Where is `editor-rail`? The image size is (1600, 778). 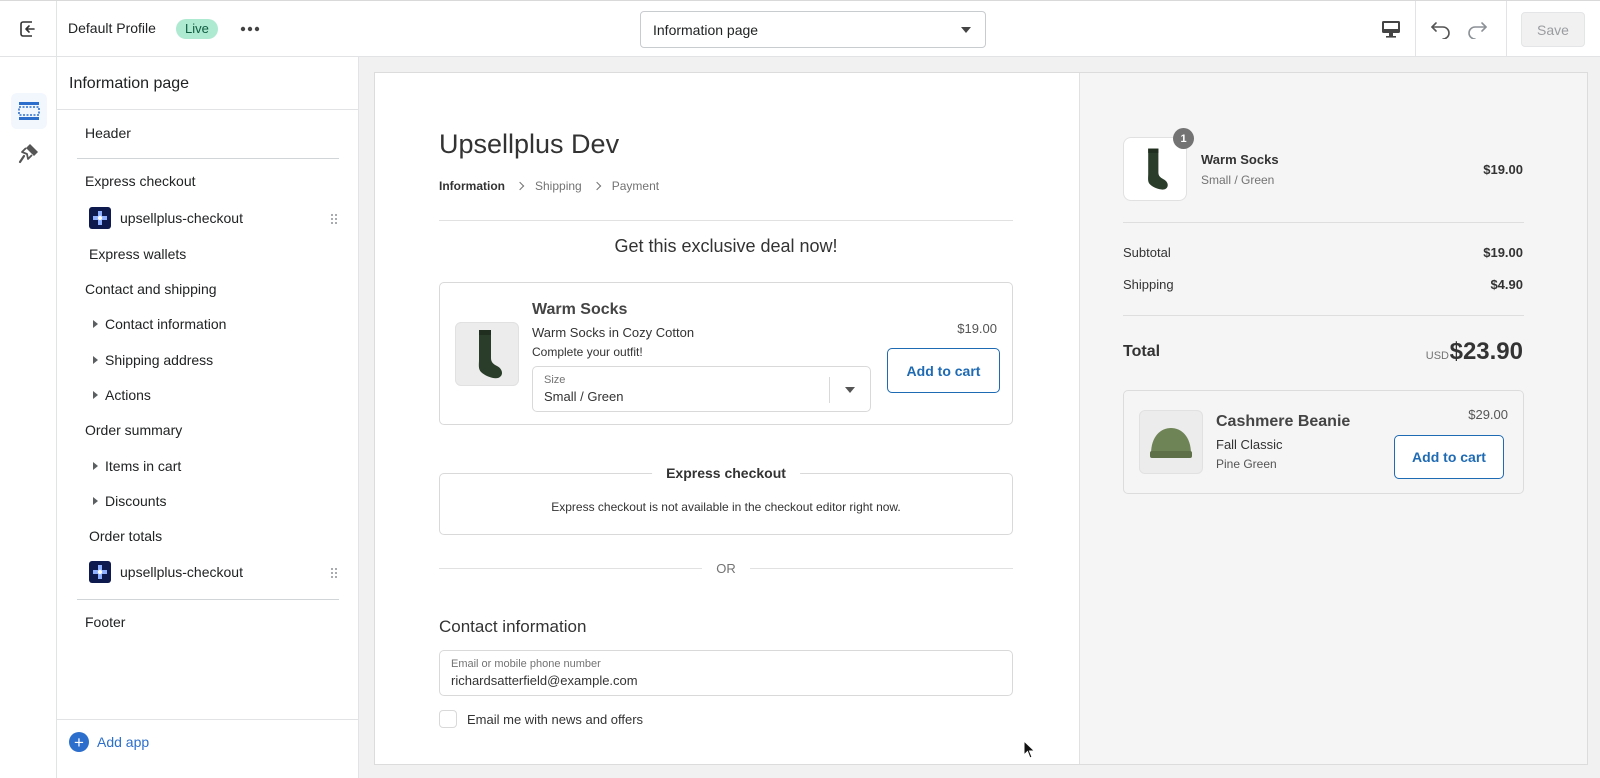 editor-rail is located at coordinates (28, 417).